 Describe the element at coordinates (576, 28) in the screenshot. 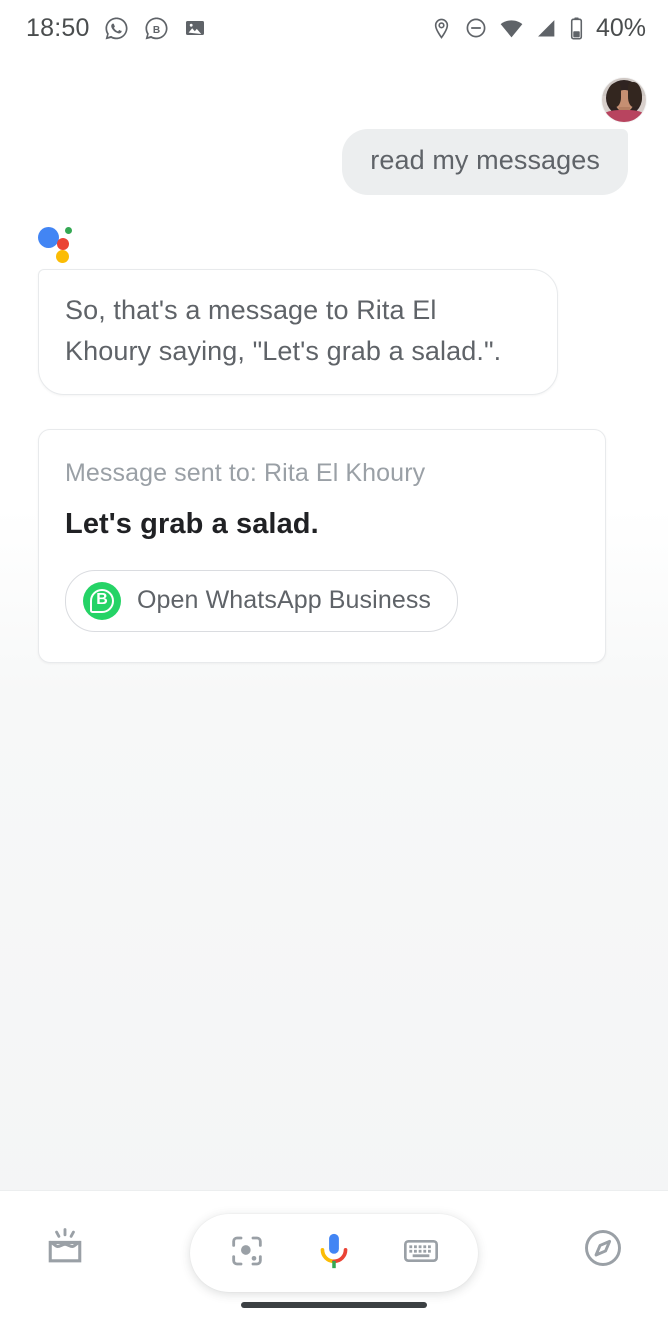

I see `battery-icon` at that location.